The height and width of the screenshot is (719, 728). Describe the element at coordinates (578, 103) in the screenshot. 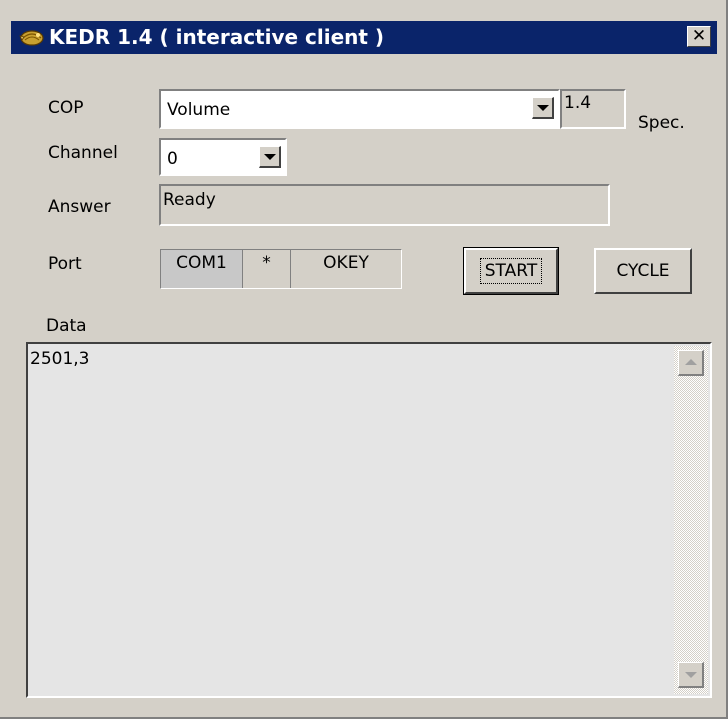

I see `version-value: 1.4` at that location.